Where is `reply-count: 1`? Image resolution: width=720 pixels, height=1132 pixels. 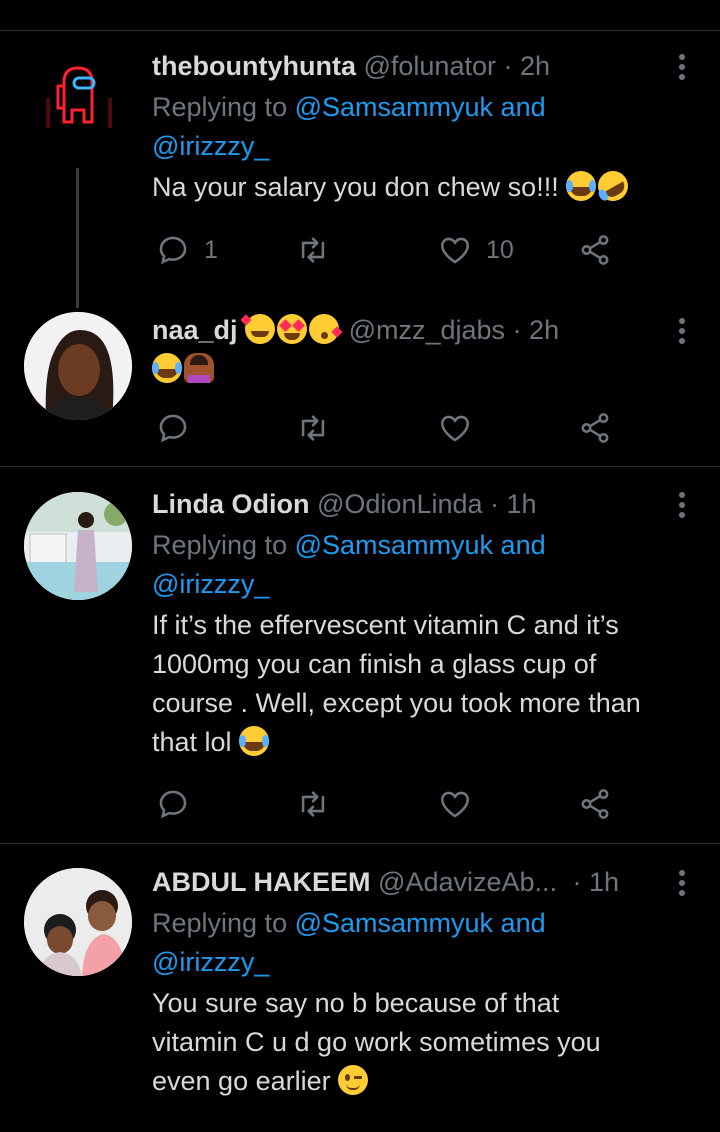
reply-count: 1 is located at coordinates (211, 249).